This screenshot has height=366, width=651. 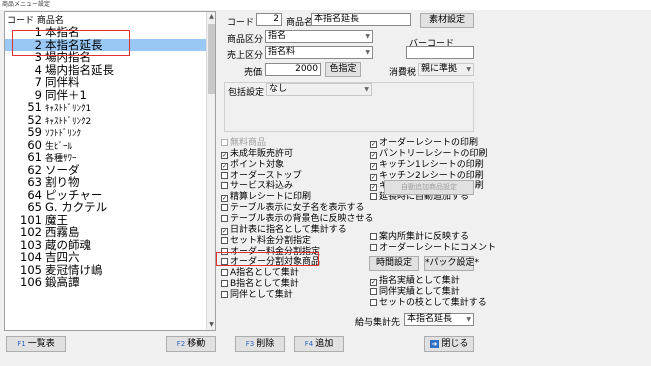 I want to click on list-item: 63 割り物, so click(x=106, y=182).